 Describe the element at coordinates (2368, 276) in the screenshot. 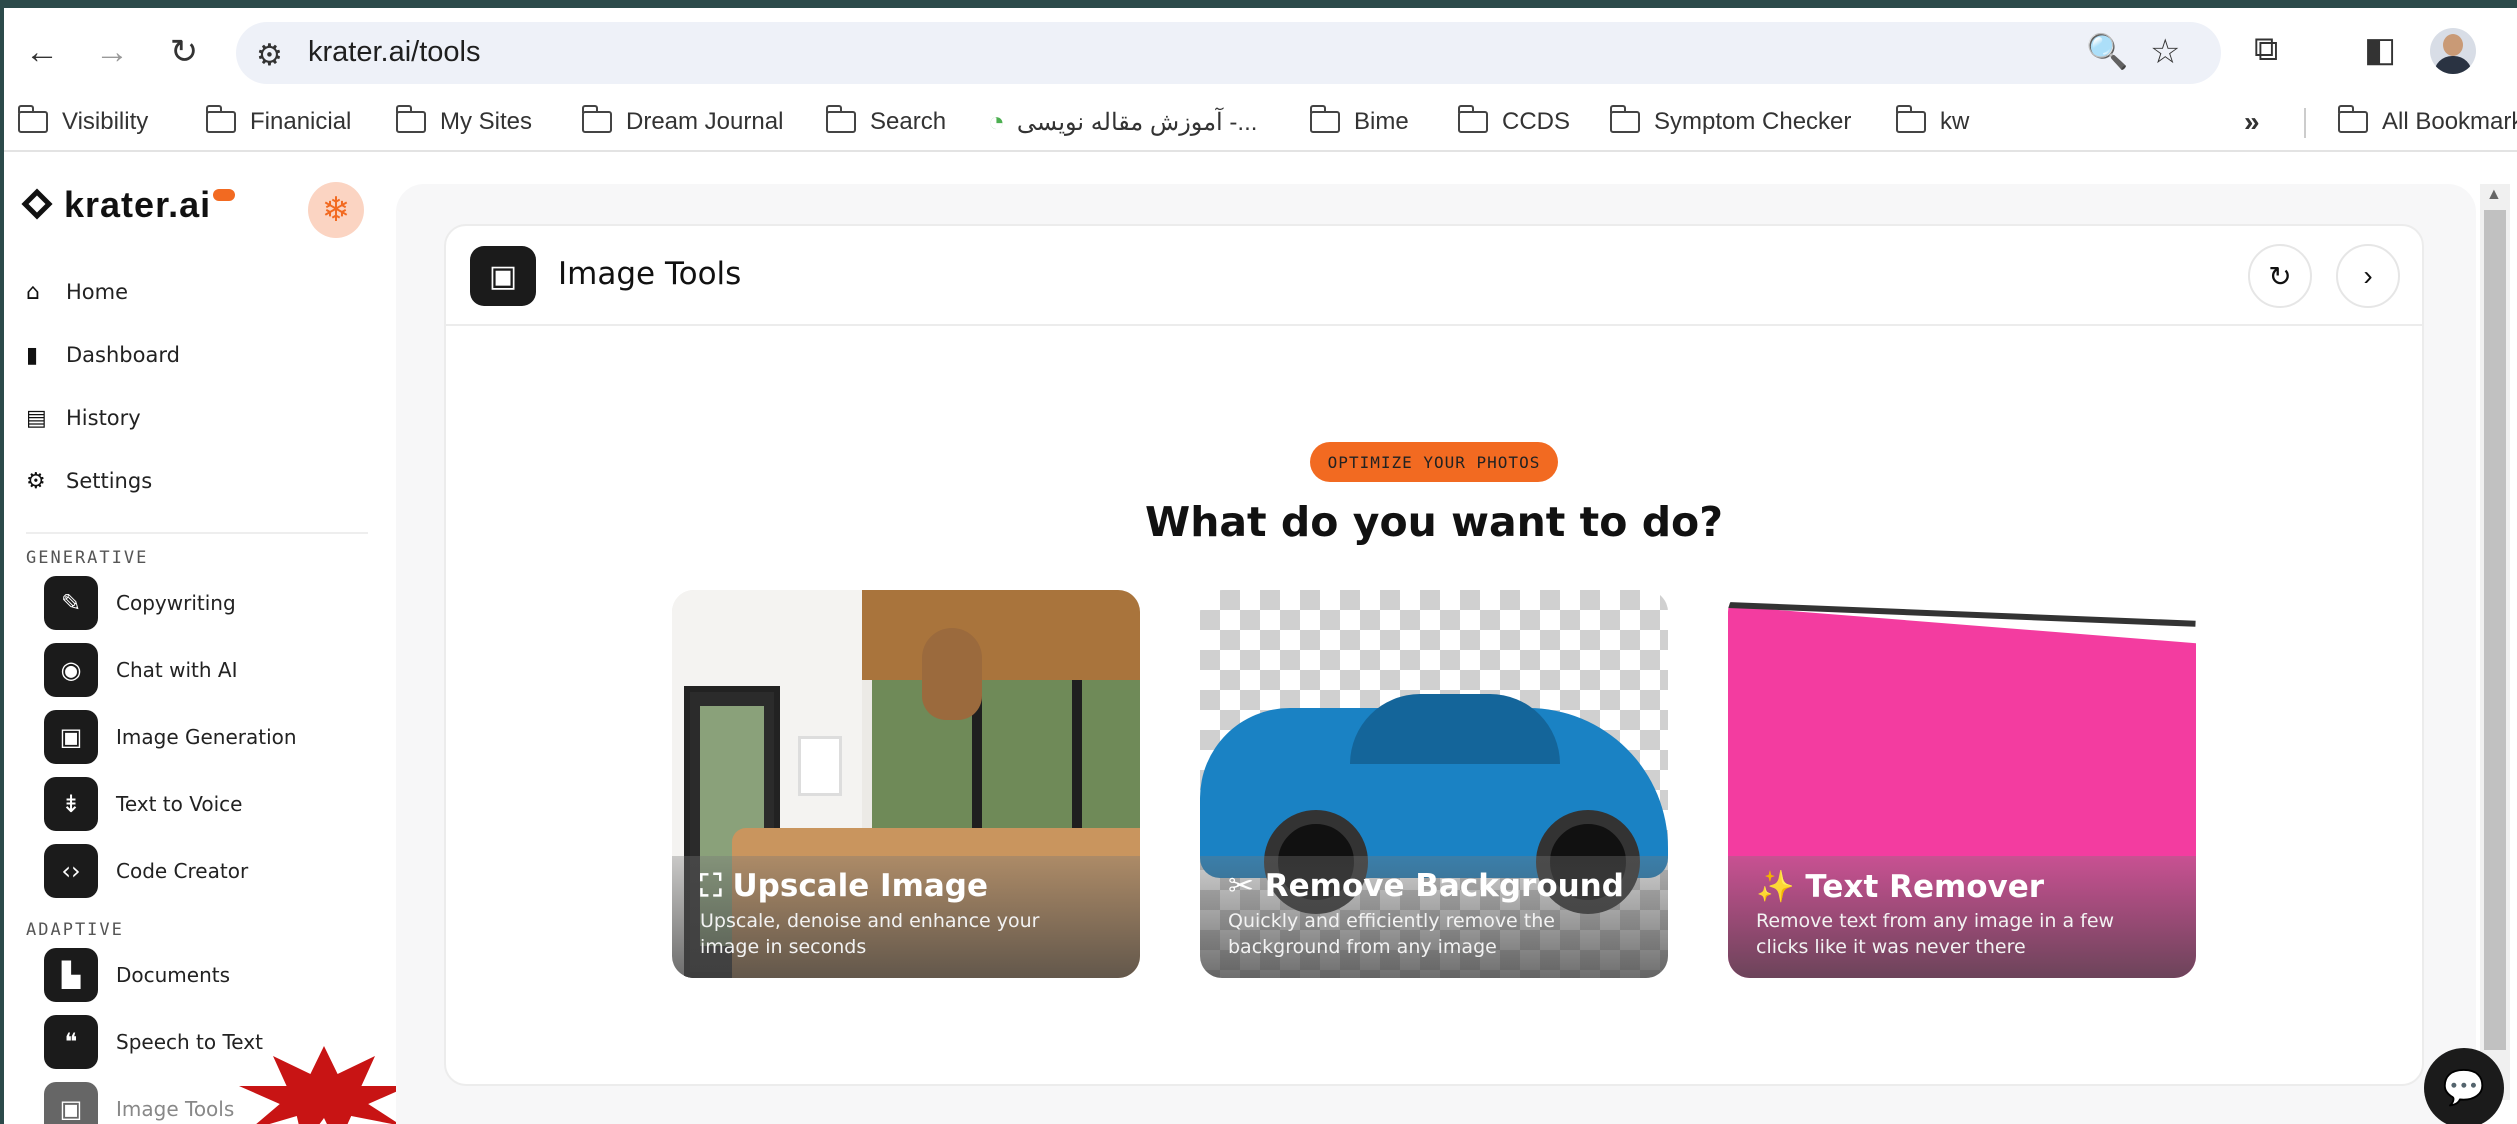

I see `next-button: ›` at that location.